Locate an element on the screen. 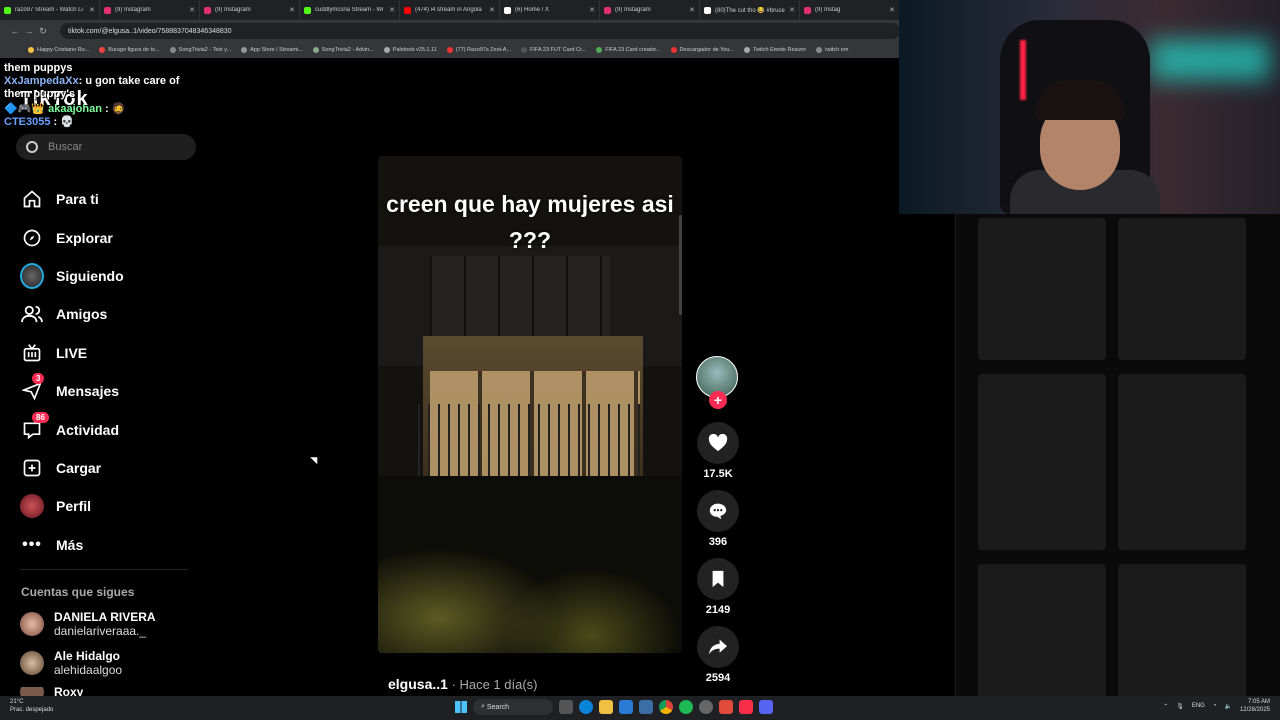 Image resolution: width=1280 pixels, height=720 pixels. bookmark-item: Paletoob v25.1.11 is located at coordinates (410, 50).